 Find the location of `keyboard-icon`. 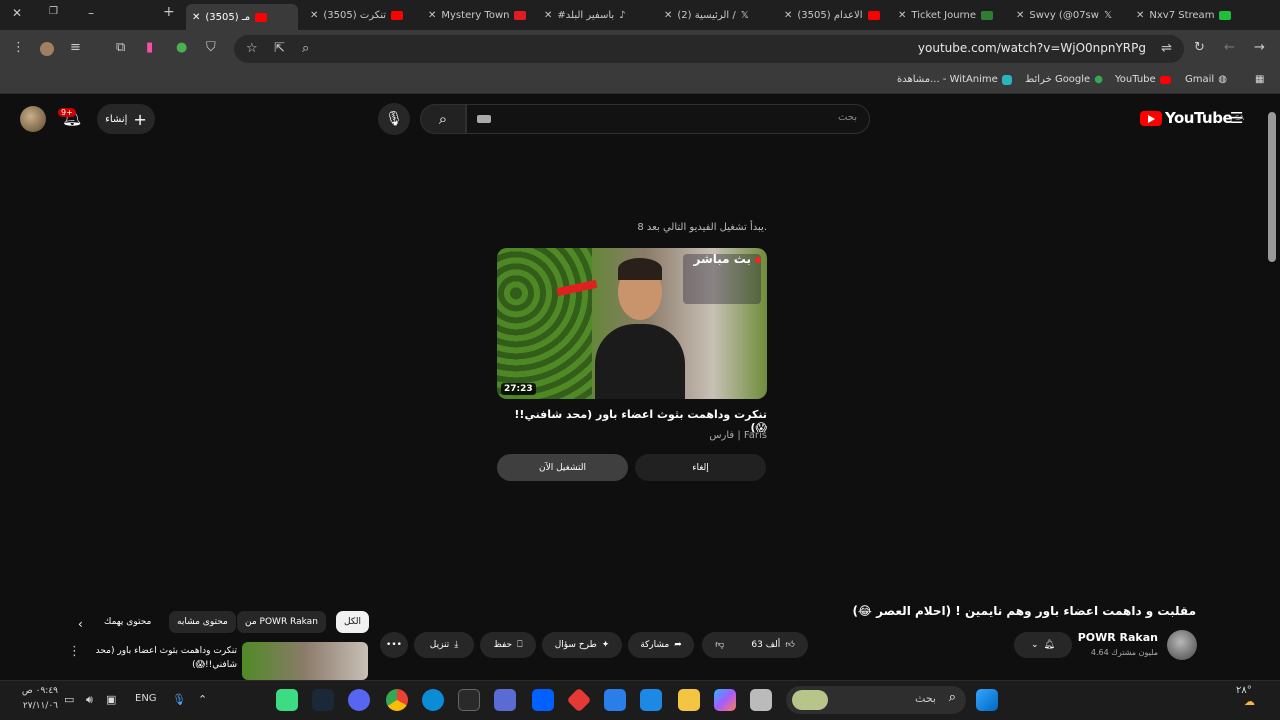

keyboard-icon is located at coordinates (484, 119).